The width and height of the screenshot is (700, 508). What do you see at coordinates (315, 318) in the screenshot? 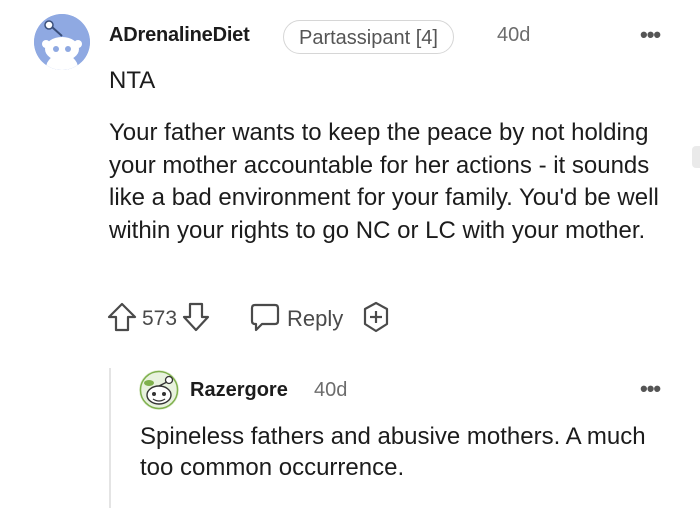
I see `reply-label: Reply` at bounding box center [315, 318].